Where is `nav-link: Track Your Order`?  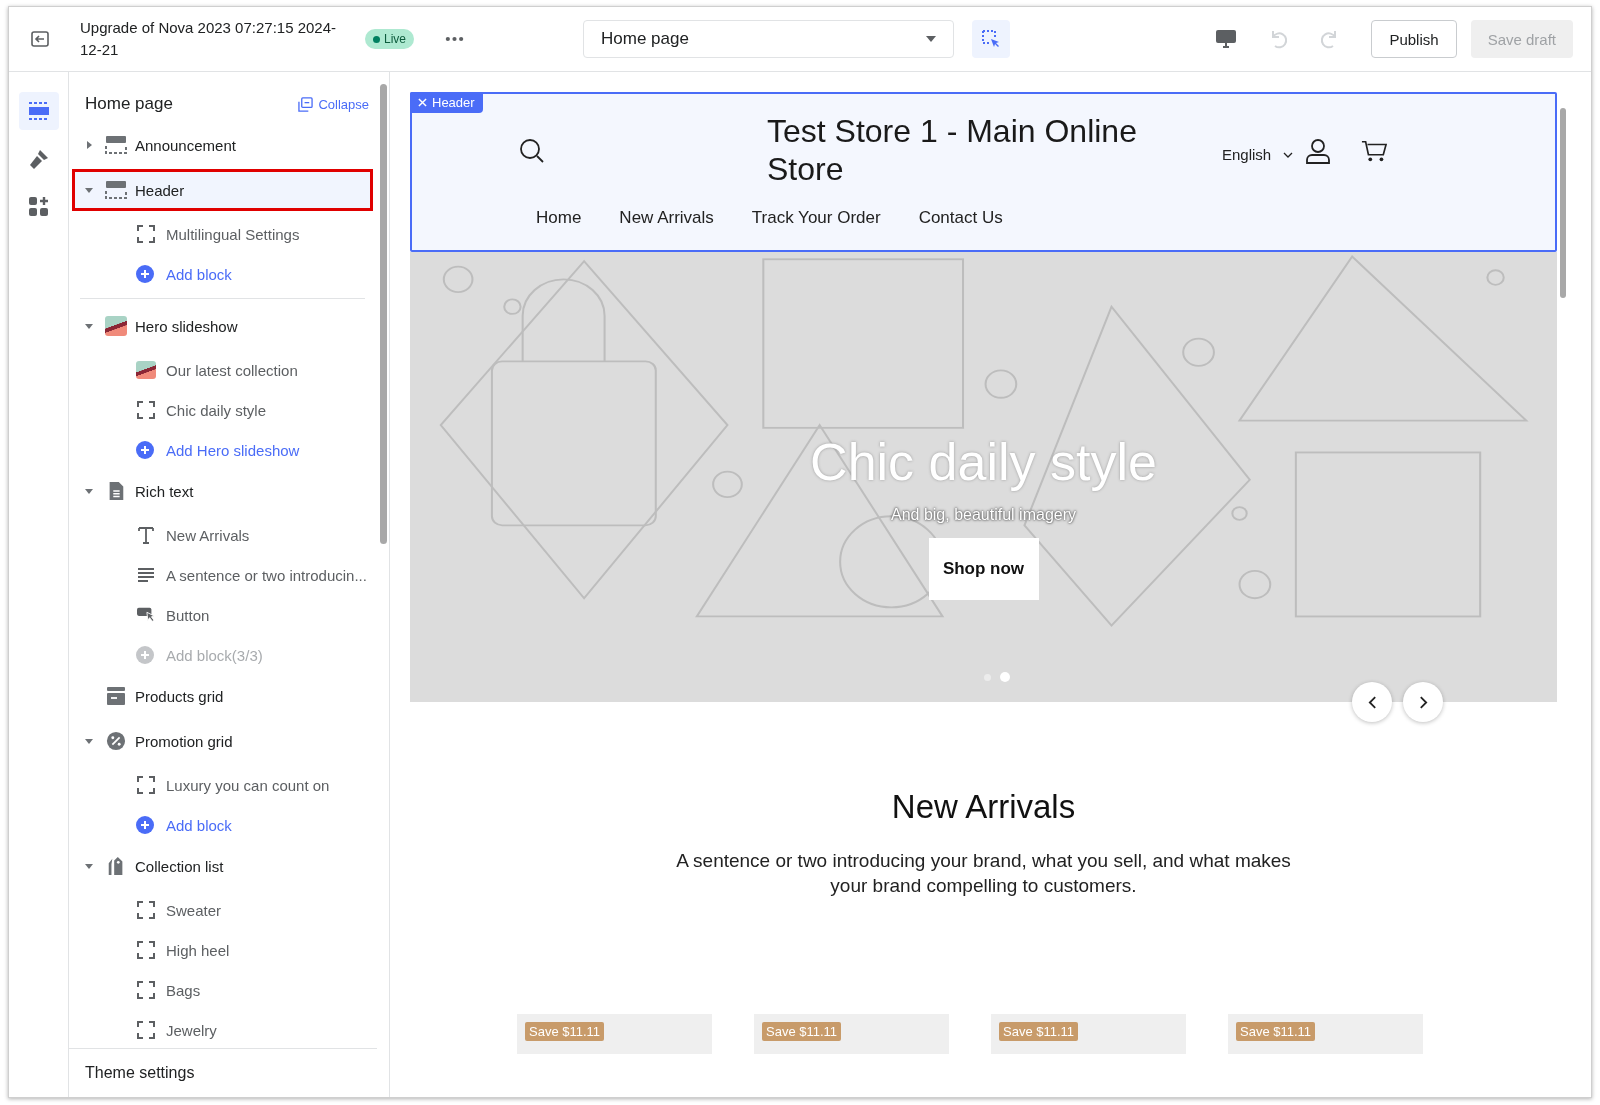
nav-link: Track Your Order is located at coordinates (816, 218).